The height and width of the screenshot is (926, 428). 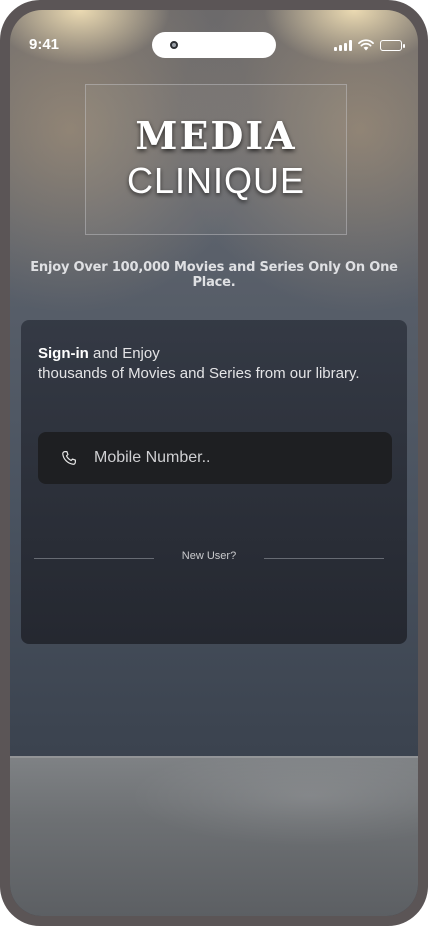 What do you see at coordinates (392, 45) in the screenshot?
I see `battery-icon` at bounding box center [392, 45].